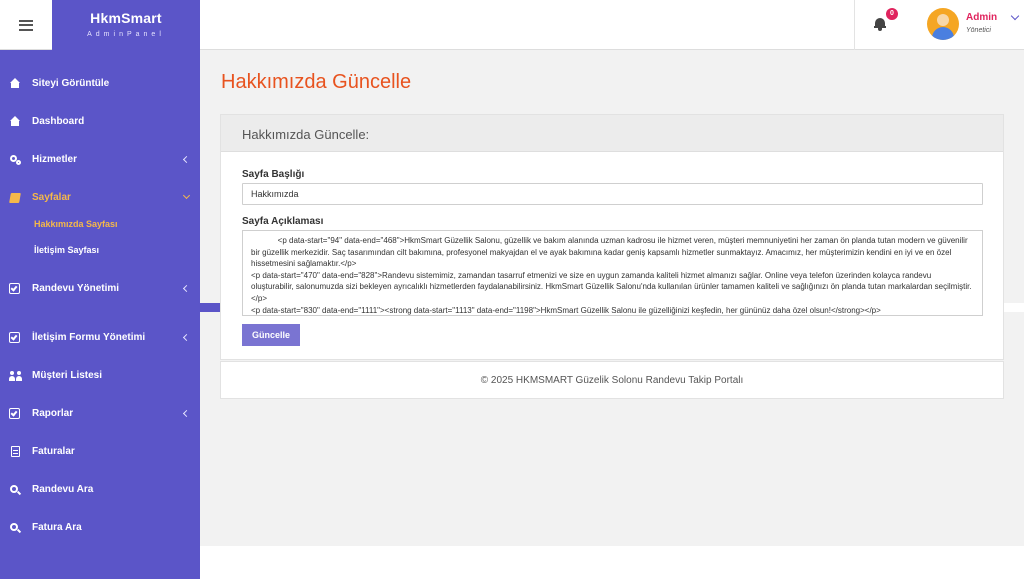  Describe the element at coordinates (612, 133) in the screenshot. I see `card-header: Hakkımızda Güncelle:` at that location.